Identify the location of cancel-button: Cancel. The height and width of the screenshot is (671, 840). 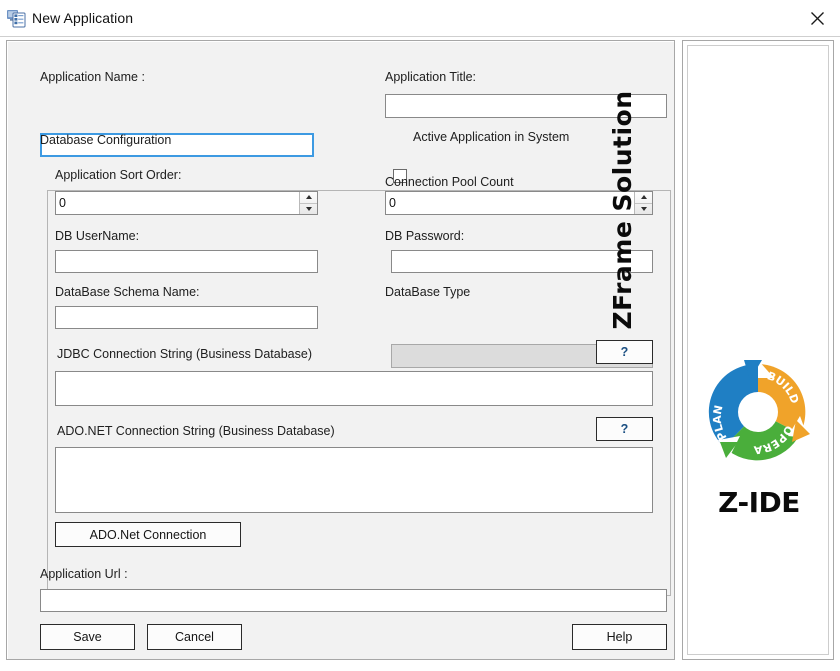
(194, 637).